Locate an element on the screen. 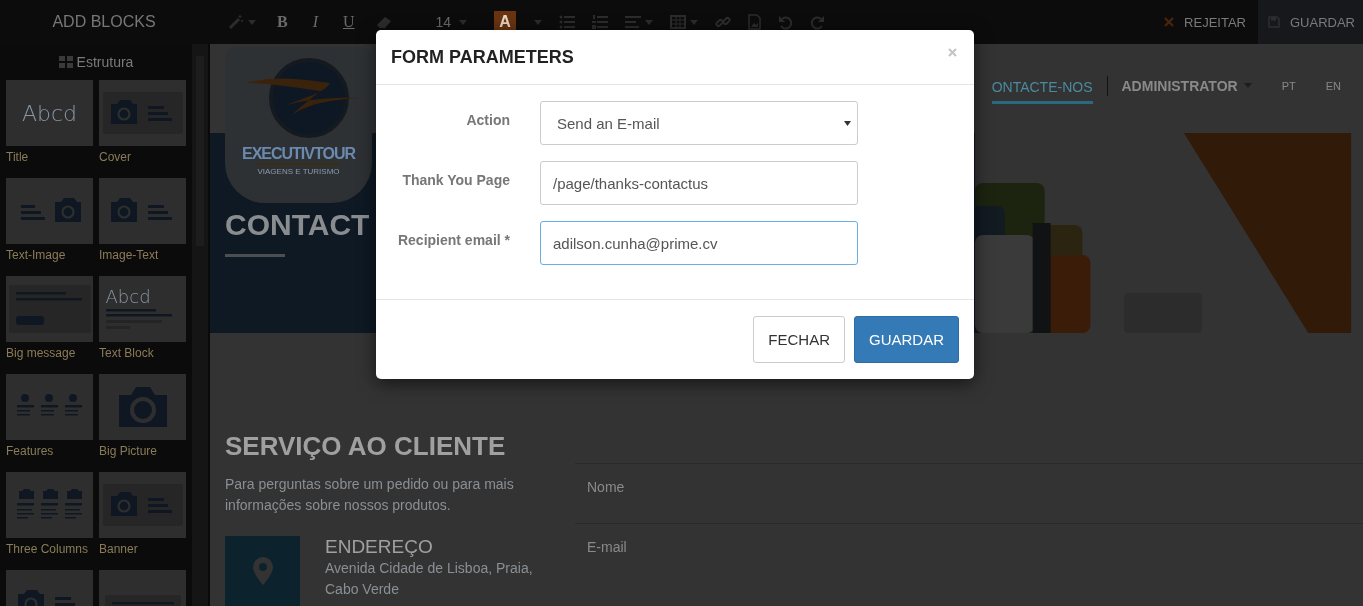 Image resolution: width=1363 pixels, height=606 pixels. numbered-list-icon is located at coordinates (600, 22).